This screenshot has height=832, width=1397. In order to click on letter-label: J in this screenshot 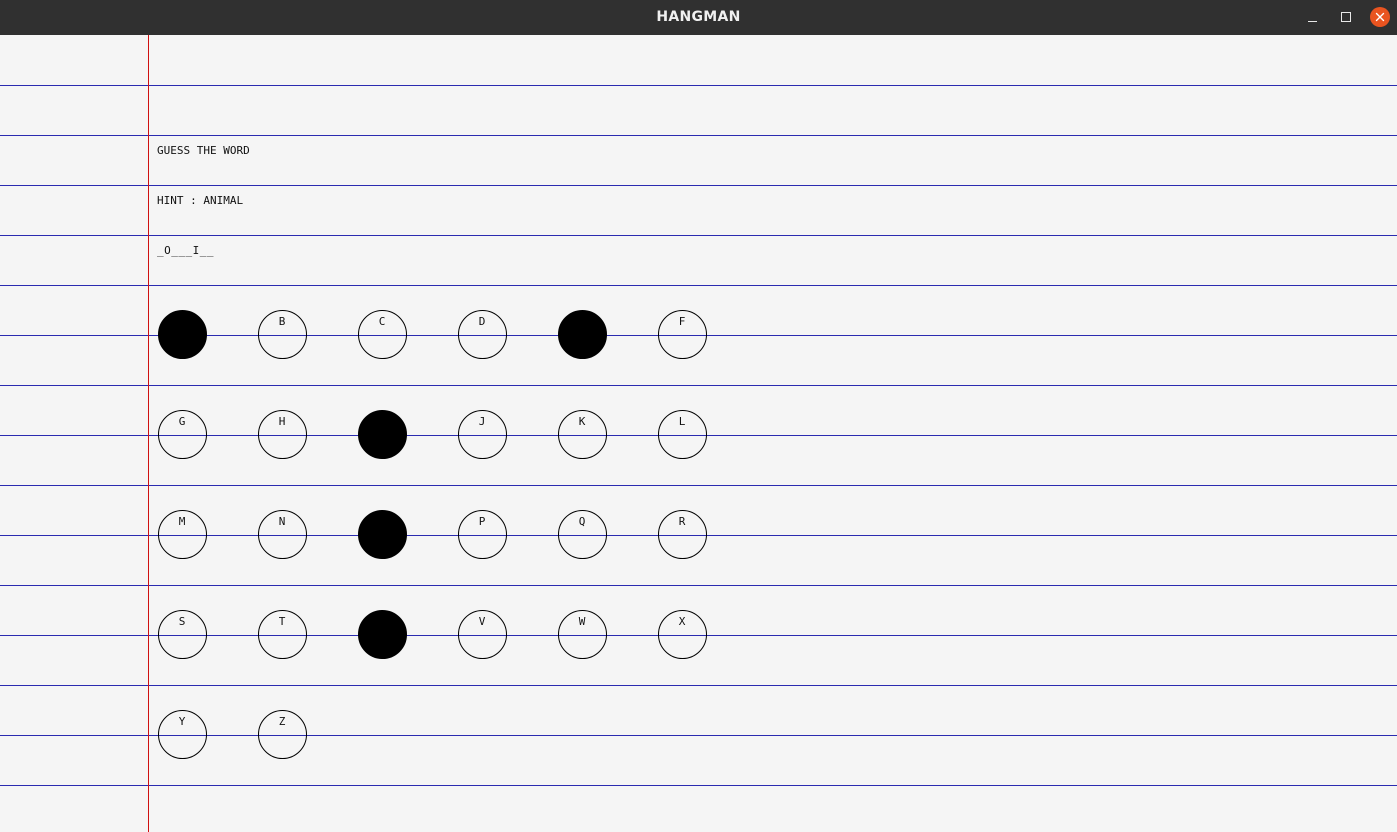, I will do `click(482, 421)`.